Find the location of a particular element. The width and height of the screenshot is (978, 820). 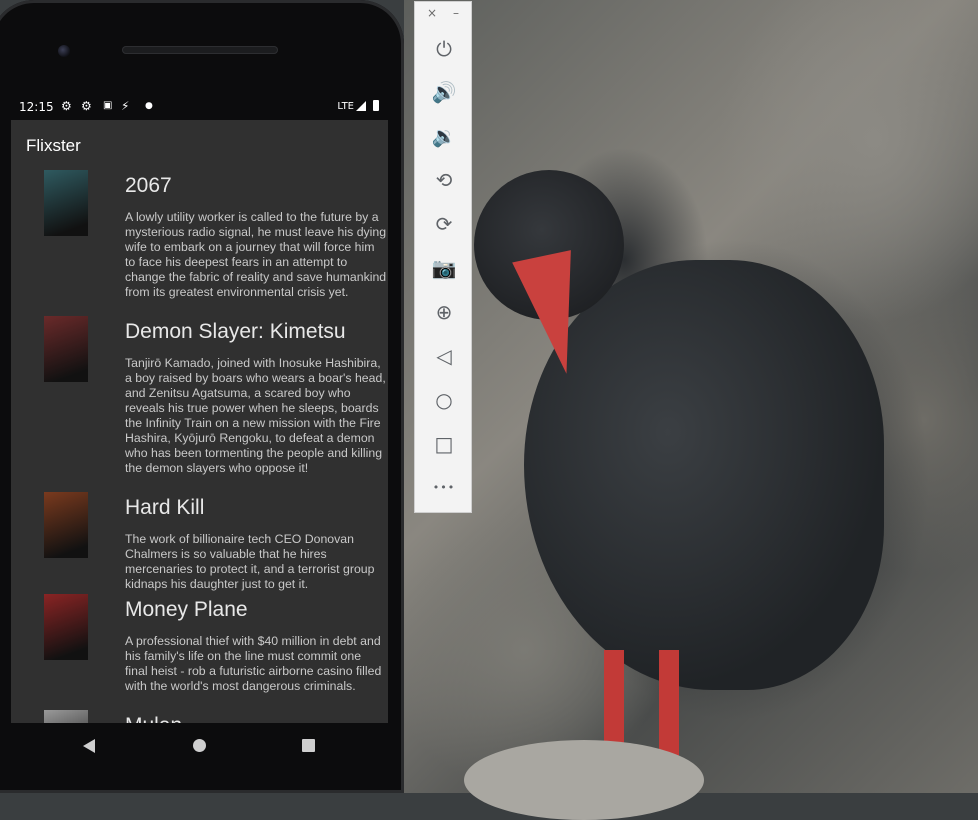

recents-icon is located at coordinates (308, 745).